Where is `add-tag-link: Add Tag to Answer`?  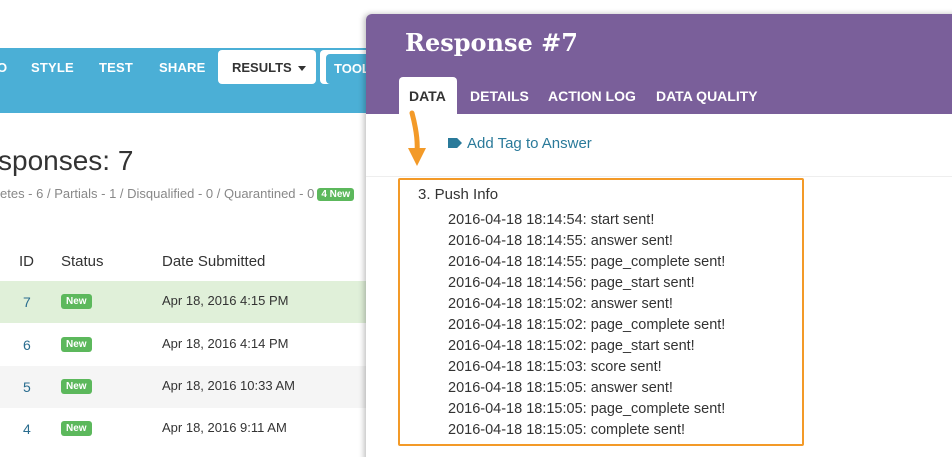 add-tag-link: Add Tag to Answer is located at coordinates (520, 143).